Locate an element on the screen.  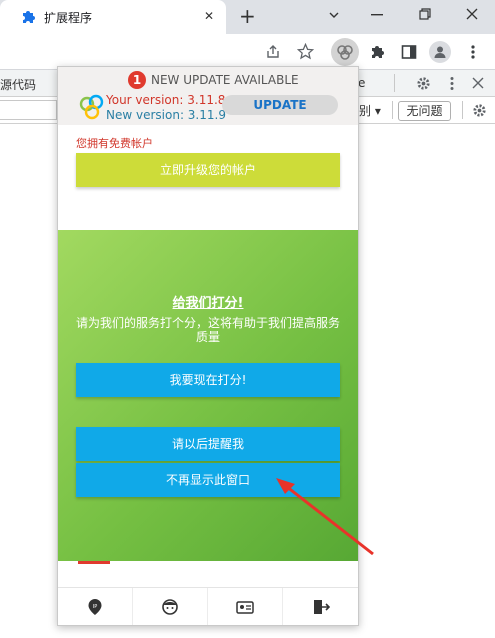
devtools-tab-partial: e is located at coordinates (361, 83).